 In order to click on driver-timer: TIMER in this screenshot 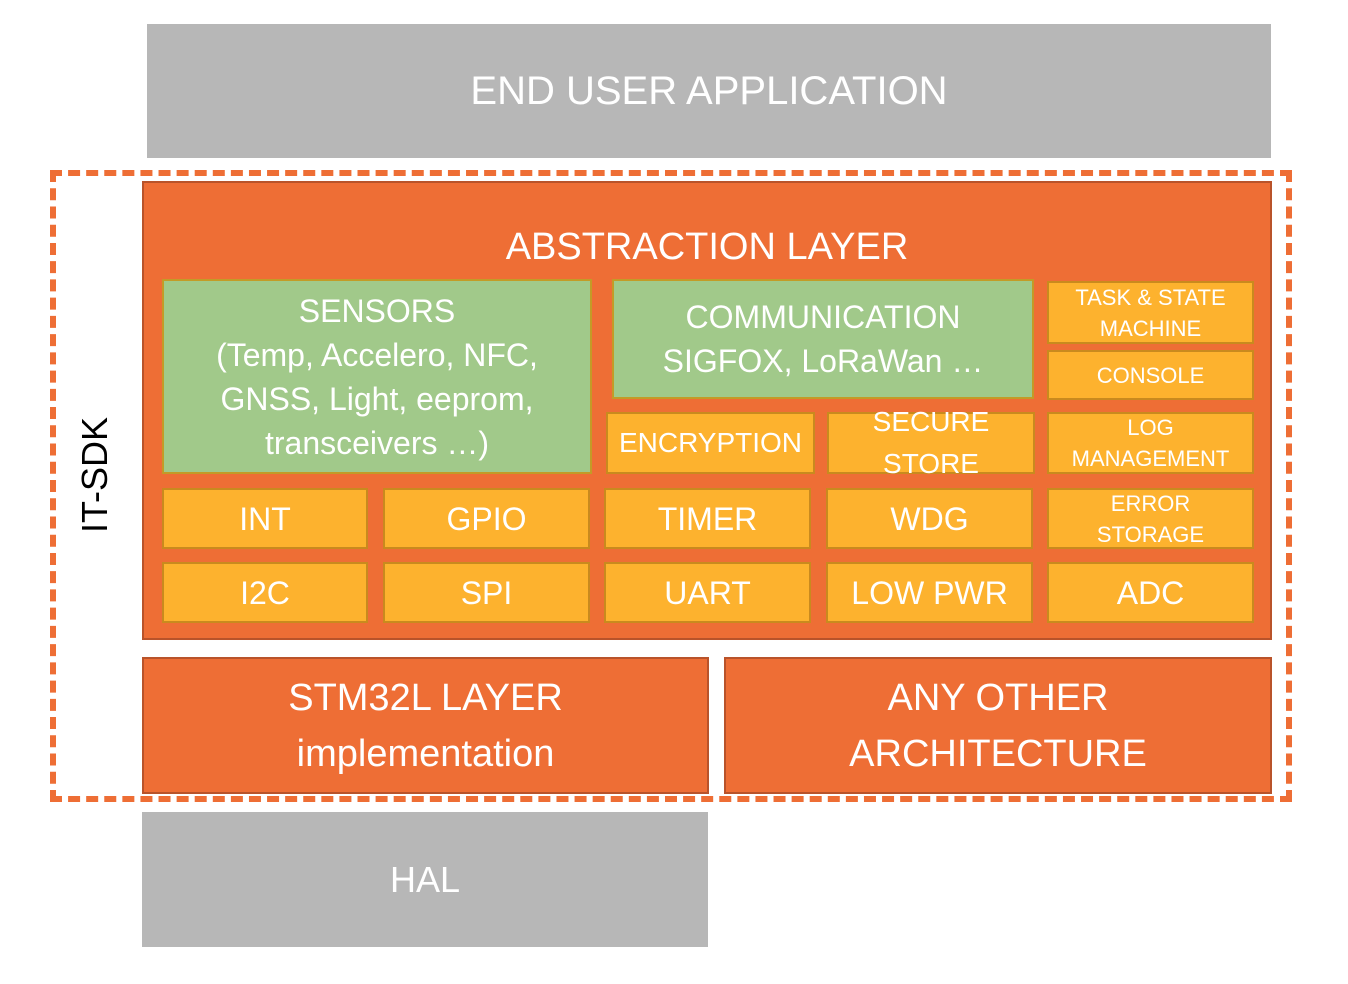, I will do `click(707, 518)`.